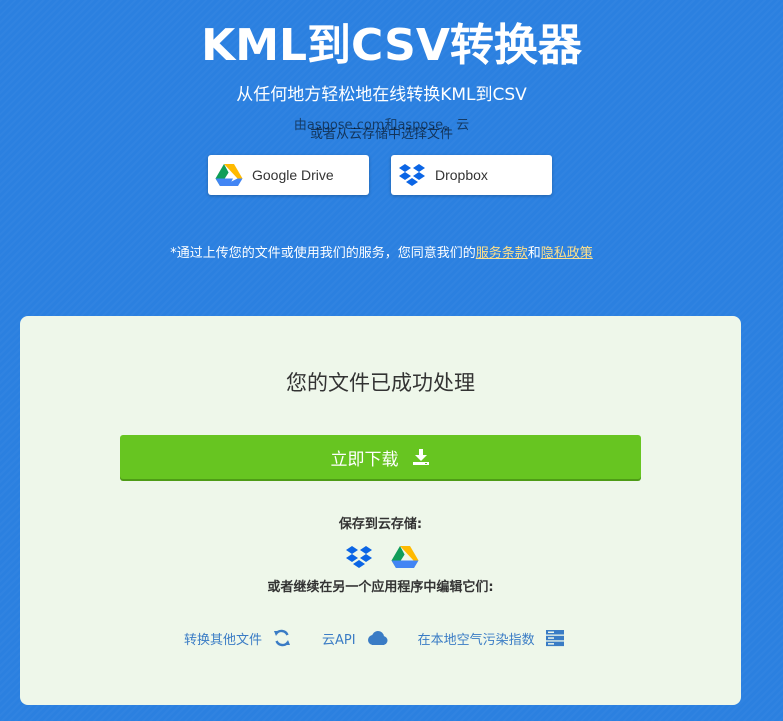 This screenshot has width=783, height=721. I want to click on consent-and: 和, so click(534, 253).